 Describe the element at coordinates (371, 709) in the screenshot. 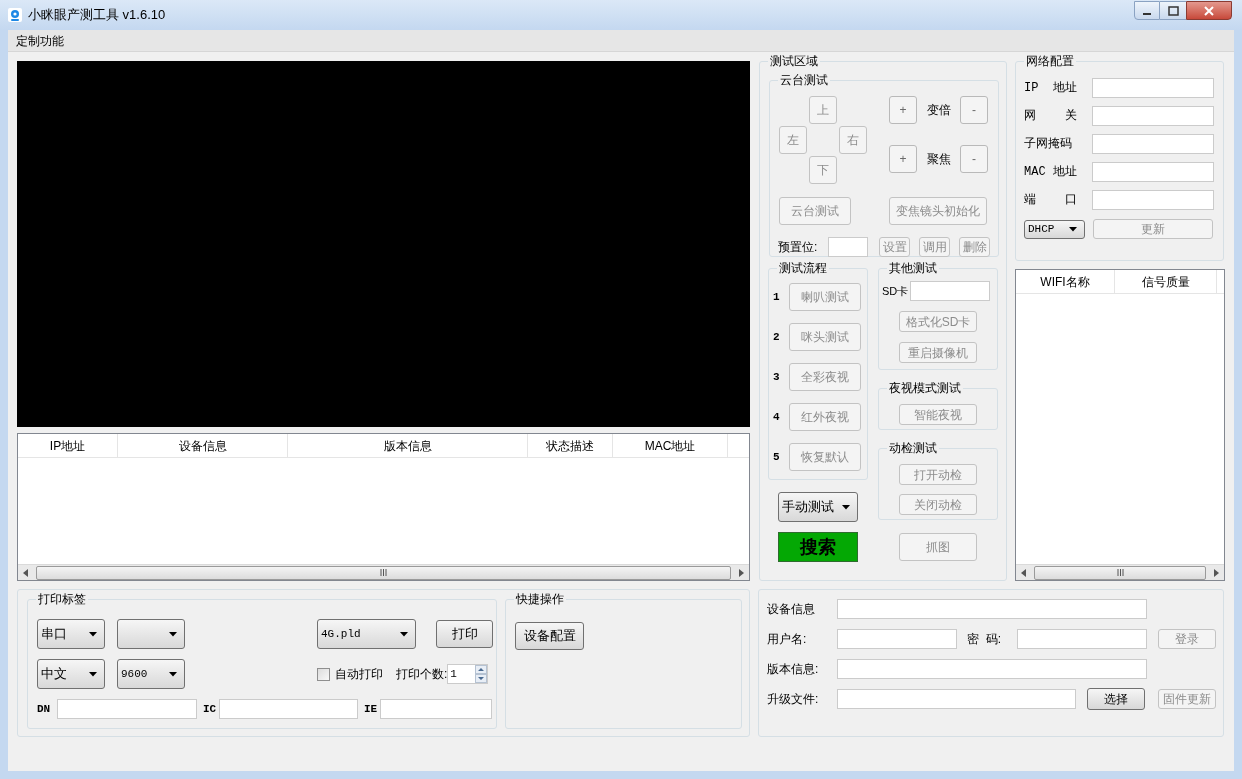

I see `code-label: IE` at that location.